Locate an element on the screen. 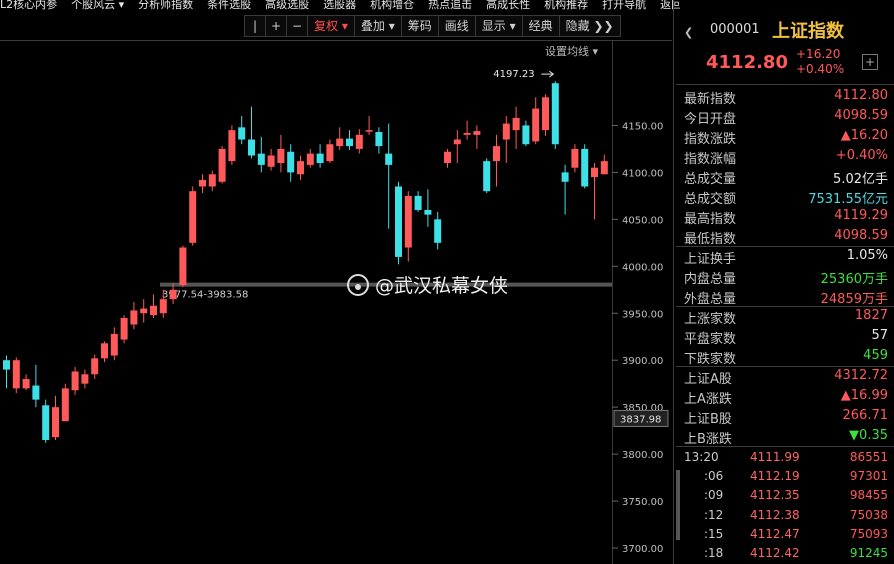 Image resolution: width=894 pixels, height=564 pixels. menu-item: 机构增仓 is located at coordinates (392, 5).